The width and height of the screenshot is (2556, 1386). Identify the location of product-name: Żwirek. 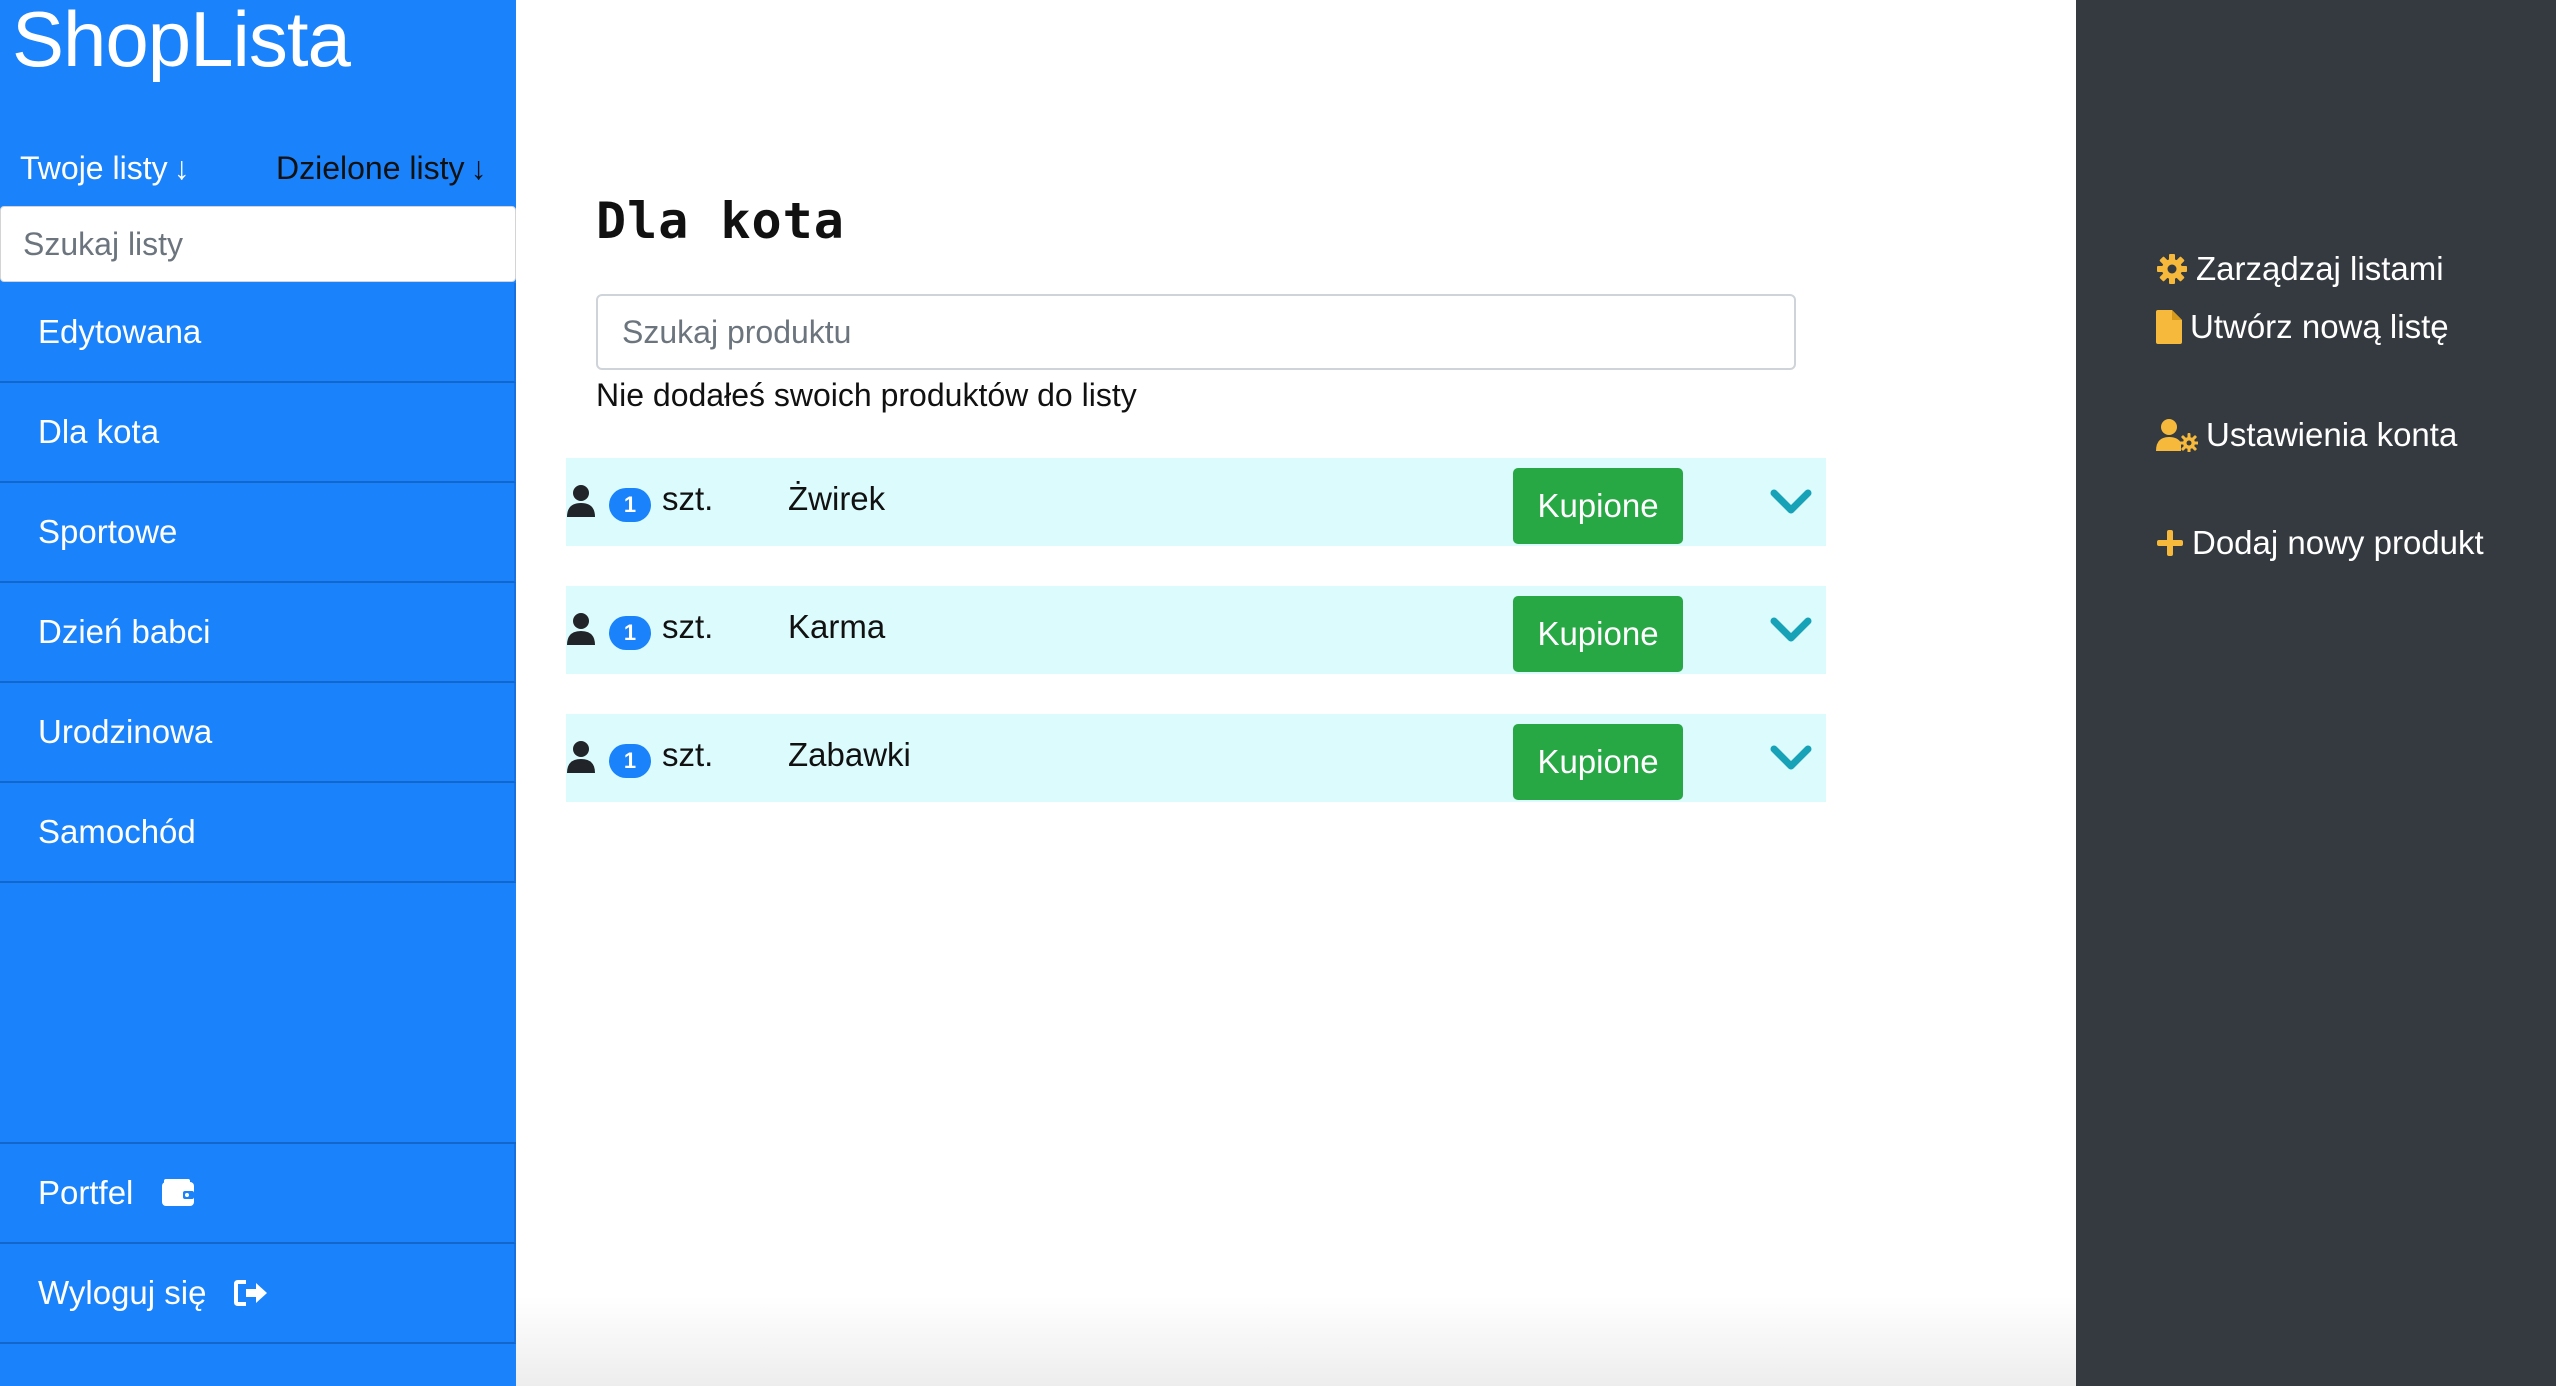
(837, 498).